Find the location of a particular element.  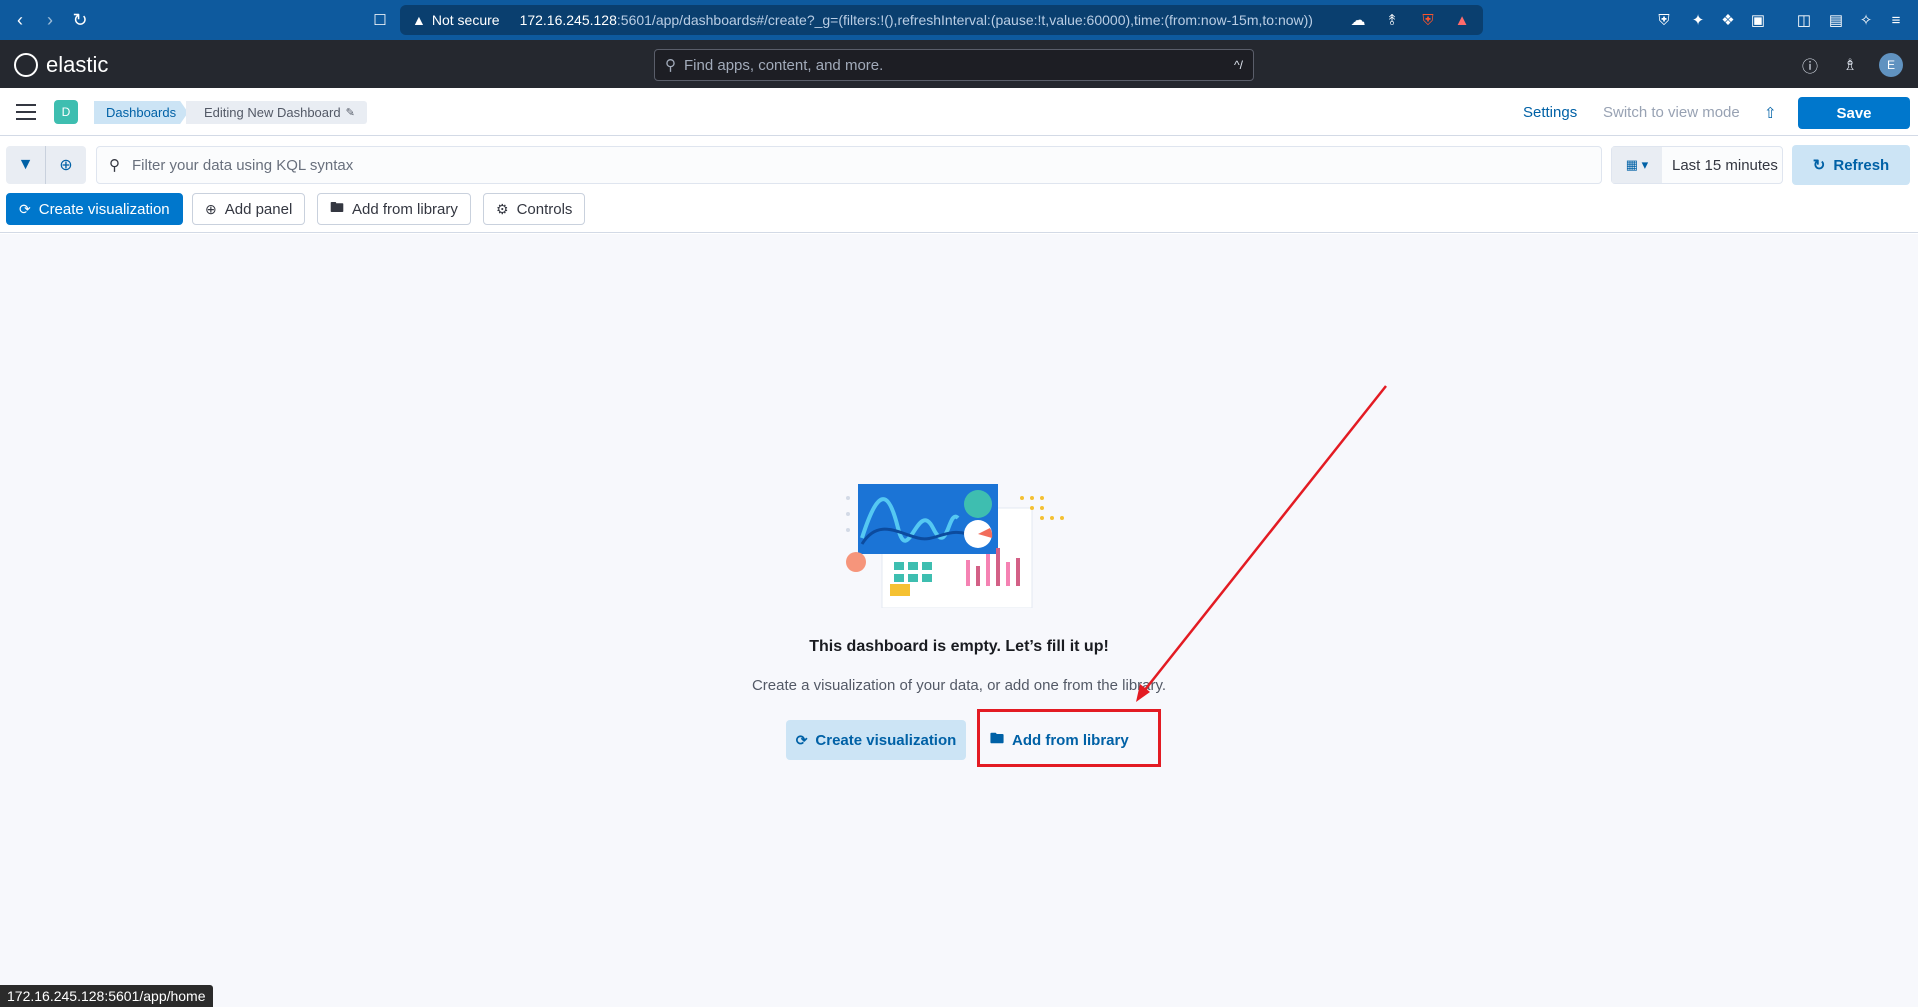

share-icon: ⥉ is located at coordinates (1392, 20).